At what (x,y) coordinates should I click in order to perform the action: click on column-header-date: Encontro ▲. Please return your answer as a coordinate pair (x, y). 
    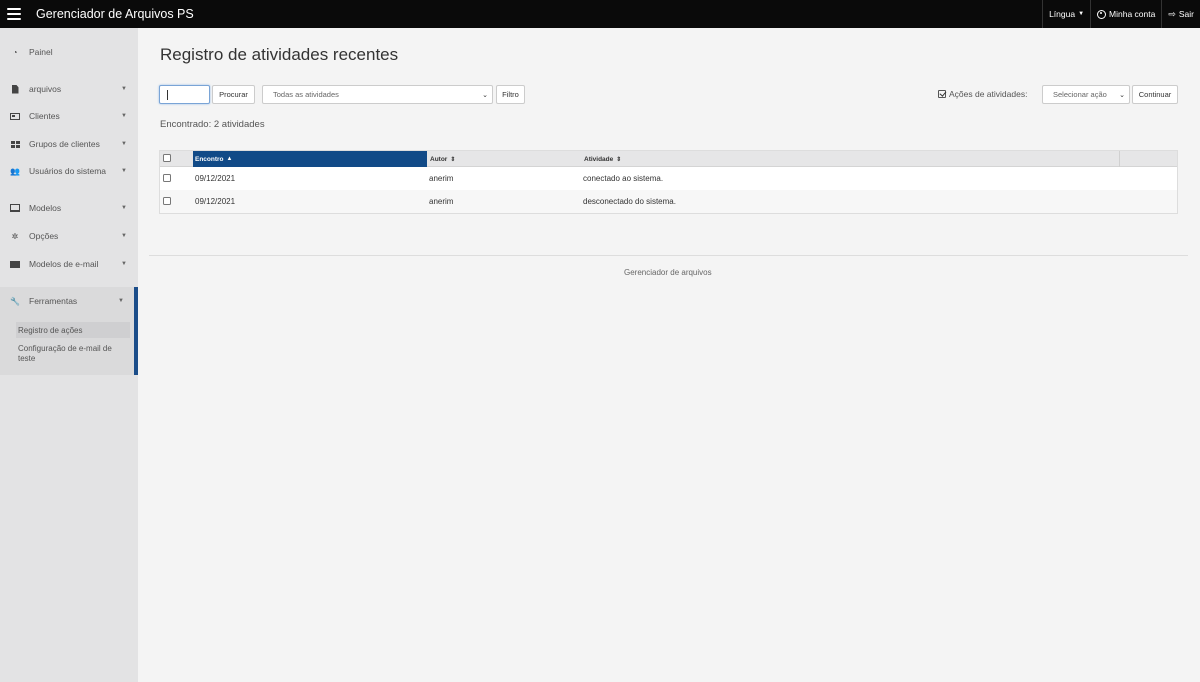
    Looking at the image, I should click on (310, 159).